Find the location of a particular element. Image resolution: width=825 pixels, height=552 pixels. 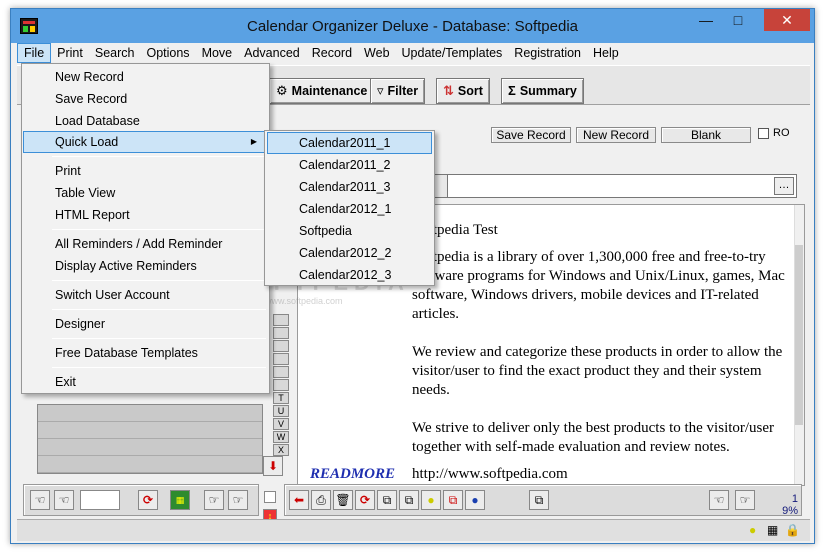

menu-web: Web is located at coordinates (376, 53).